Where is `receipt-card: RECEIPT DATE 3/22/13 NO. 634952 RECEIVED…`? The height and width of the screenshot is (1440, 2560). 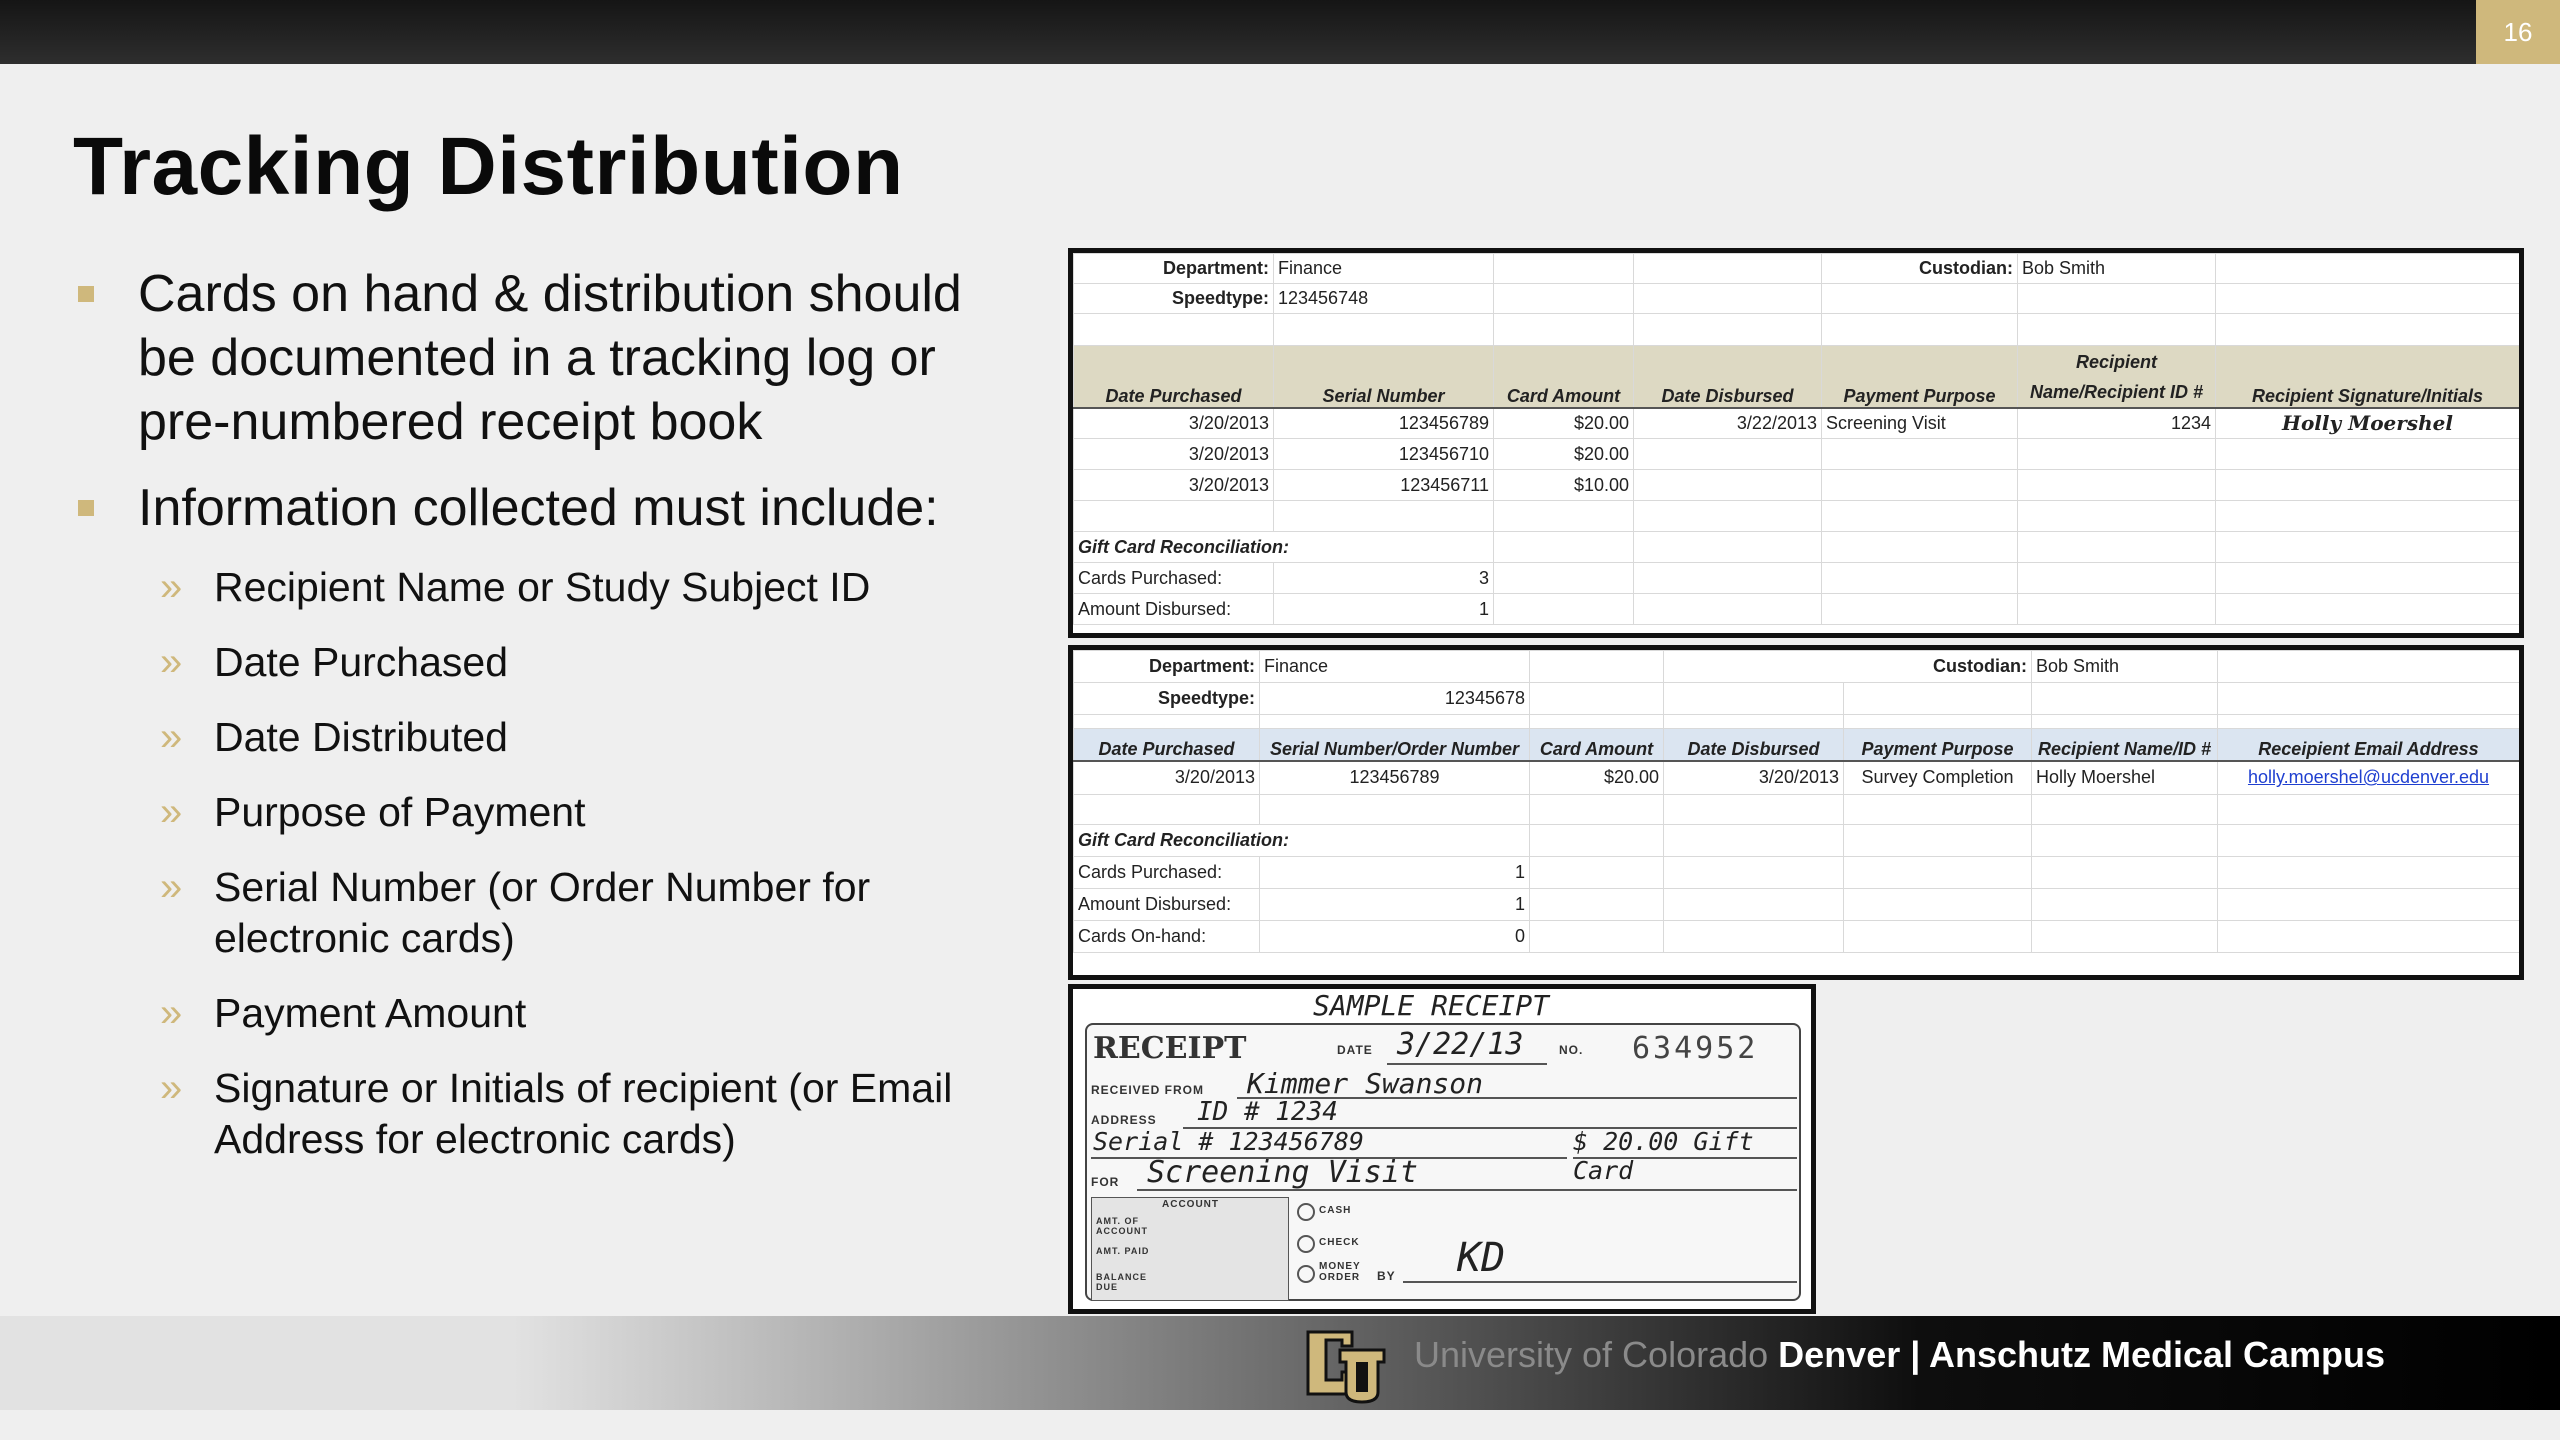
receipt-card: RECEIPT DATE 3/22/13 NO. 634952 RECEIVED… is located at coordinates (1443, 1162).